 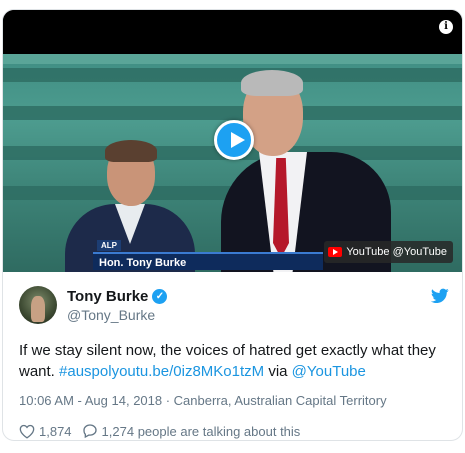 What do you see at coordinates (89, 431) in the screenshot?
I see `speech-bubble-icon` at bounding box center [89, 431].